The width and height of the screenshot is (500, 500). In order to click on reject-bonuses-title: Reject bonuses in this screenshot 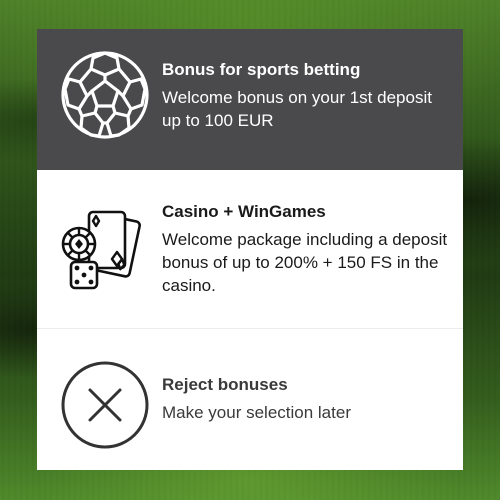, I will do `click(225, 384)`.